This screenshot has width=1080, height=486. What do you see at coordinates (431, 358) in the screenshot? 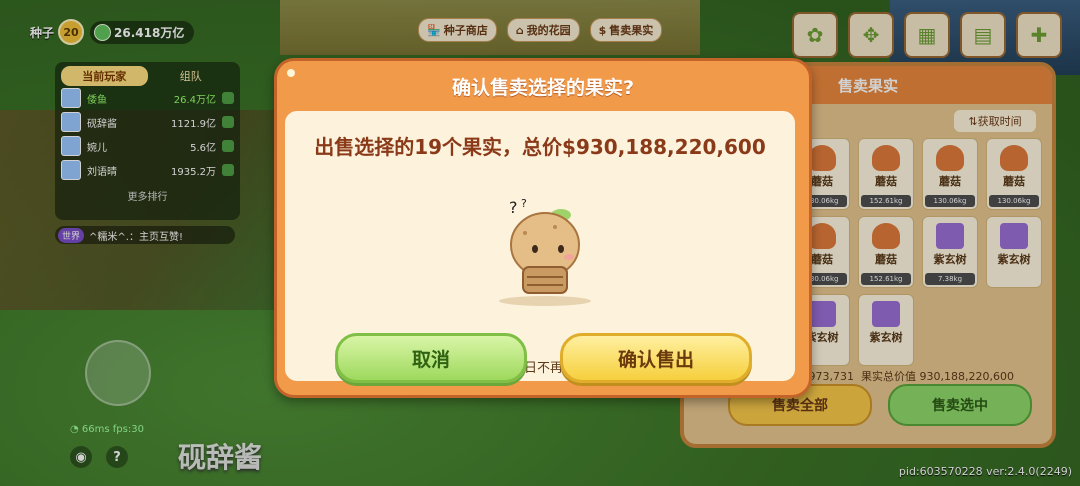
I see `cancel-button: 取消` at bounding box center [431, 358].